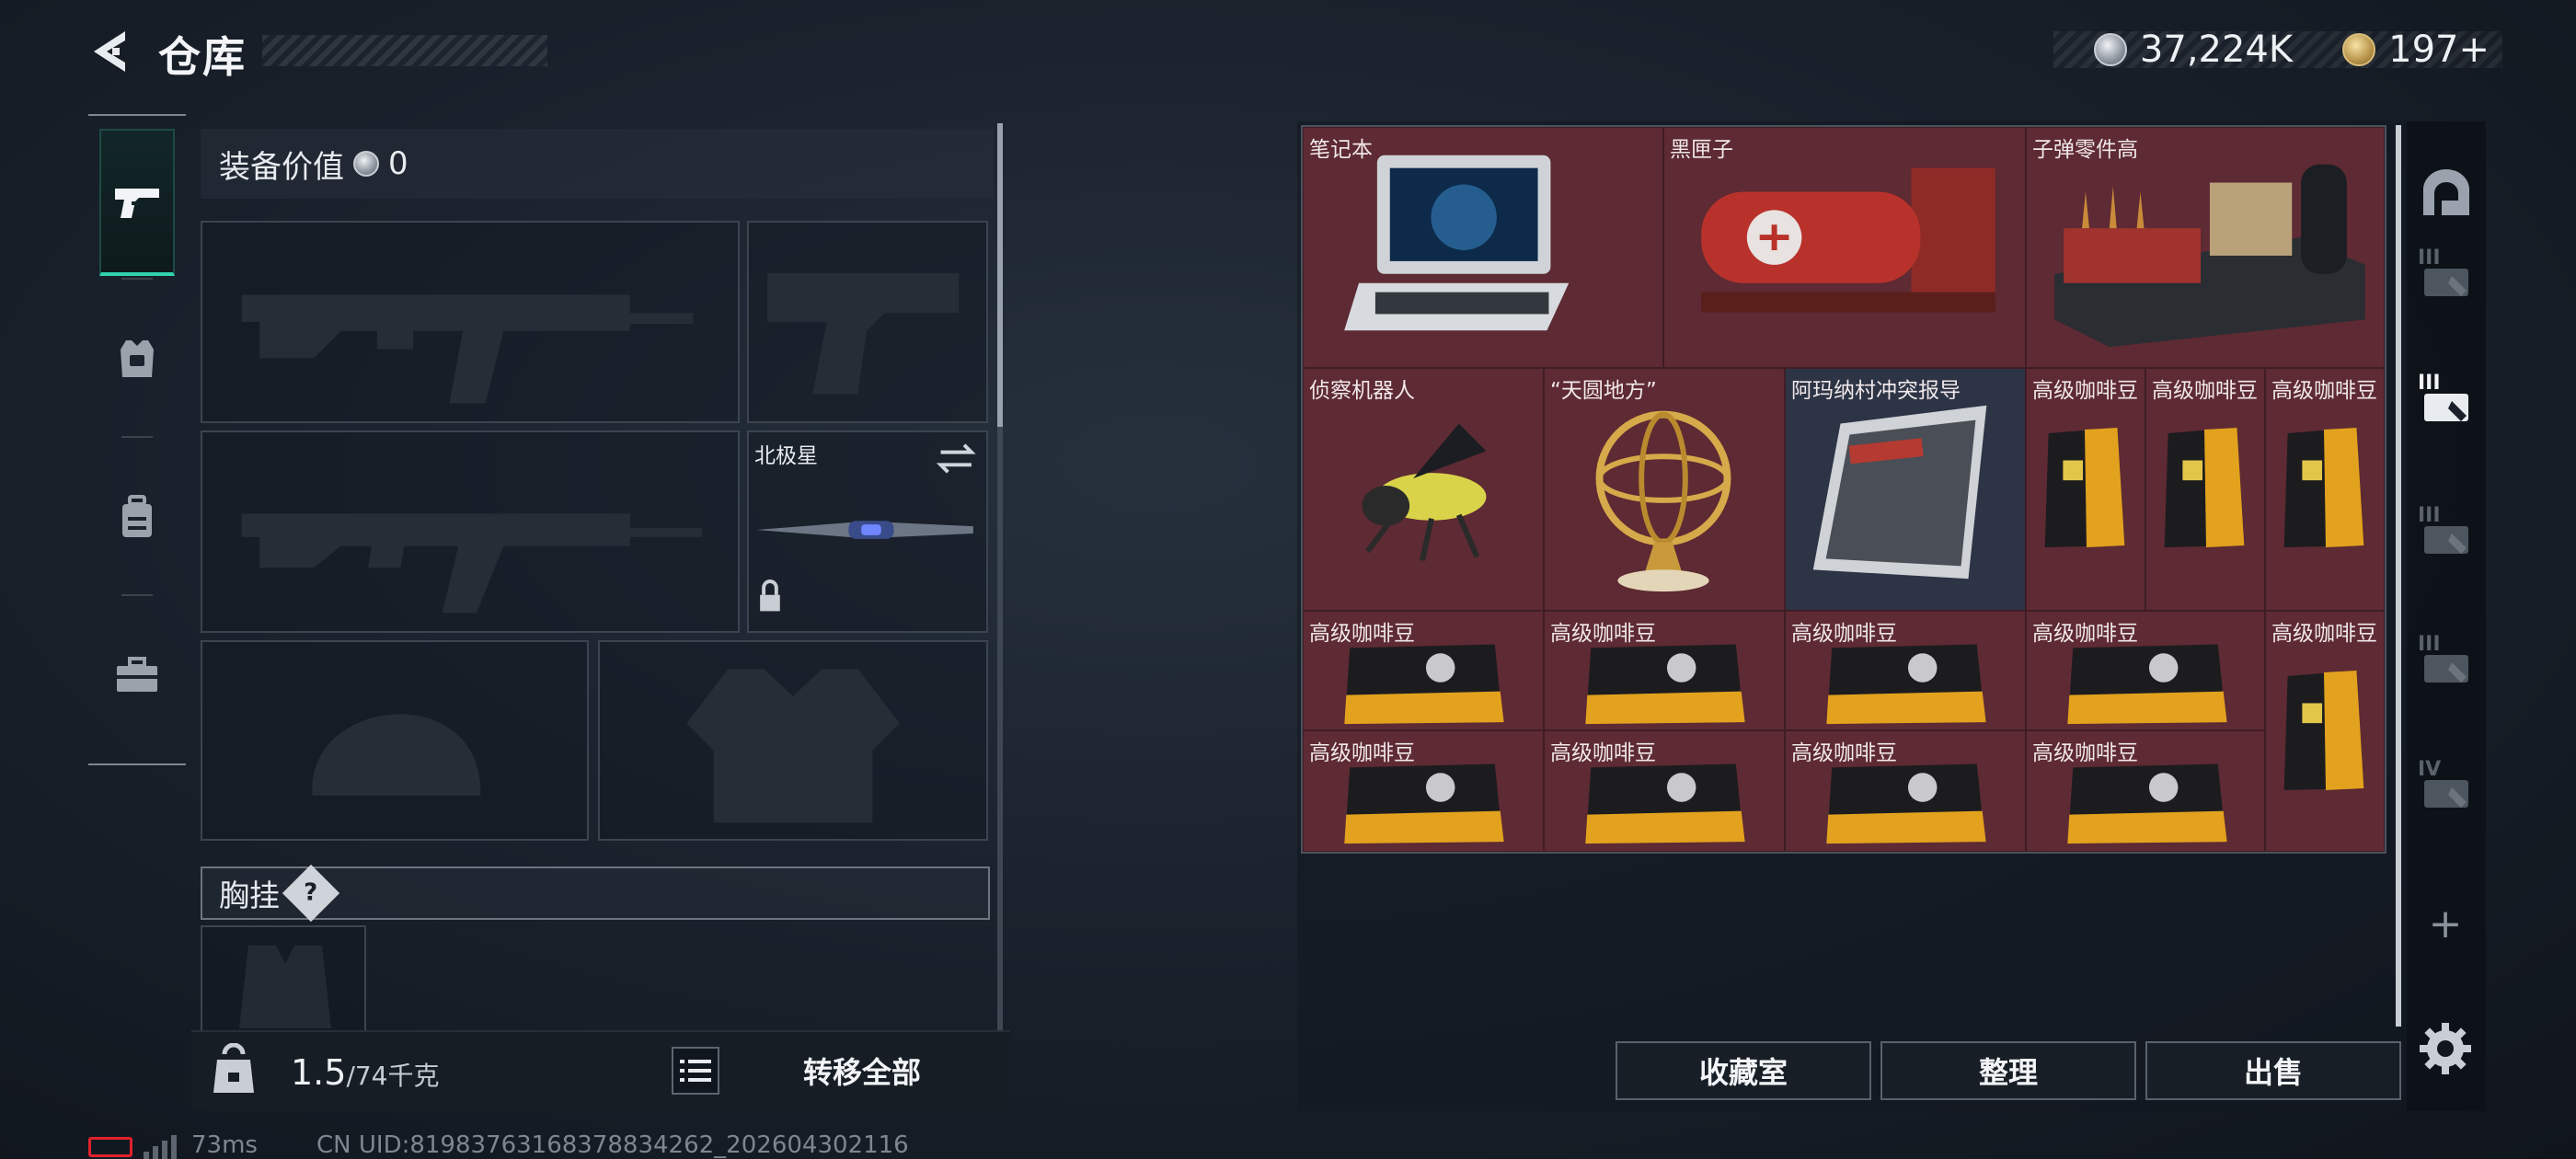  I want to click on nav-case, so click(137, 675).